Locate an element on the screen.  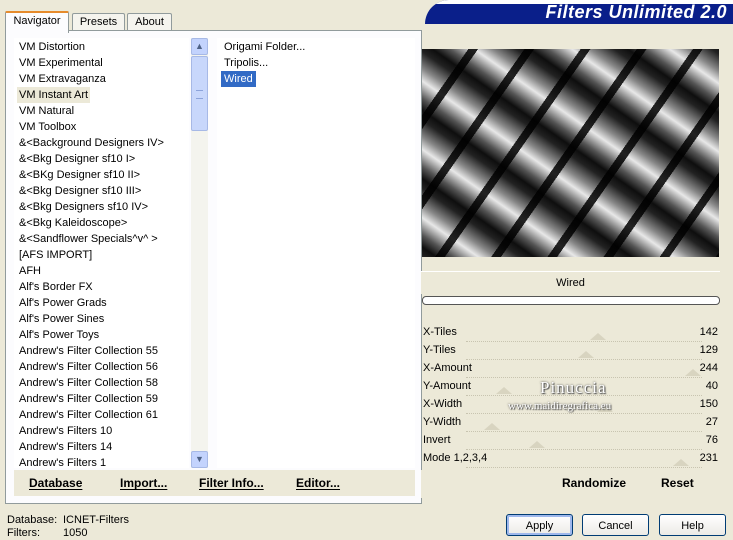
scroll-up-button: ▲ is located at coordinates (199, 46).